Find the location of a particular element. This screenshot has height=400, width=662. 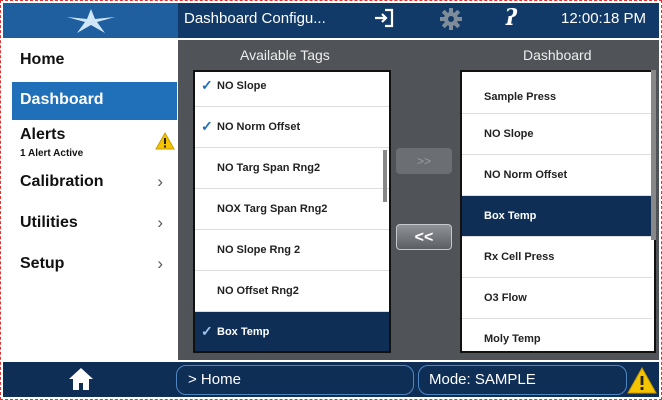

sidebar-item-label: Setup is located at coordinates (42, 263).